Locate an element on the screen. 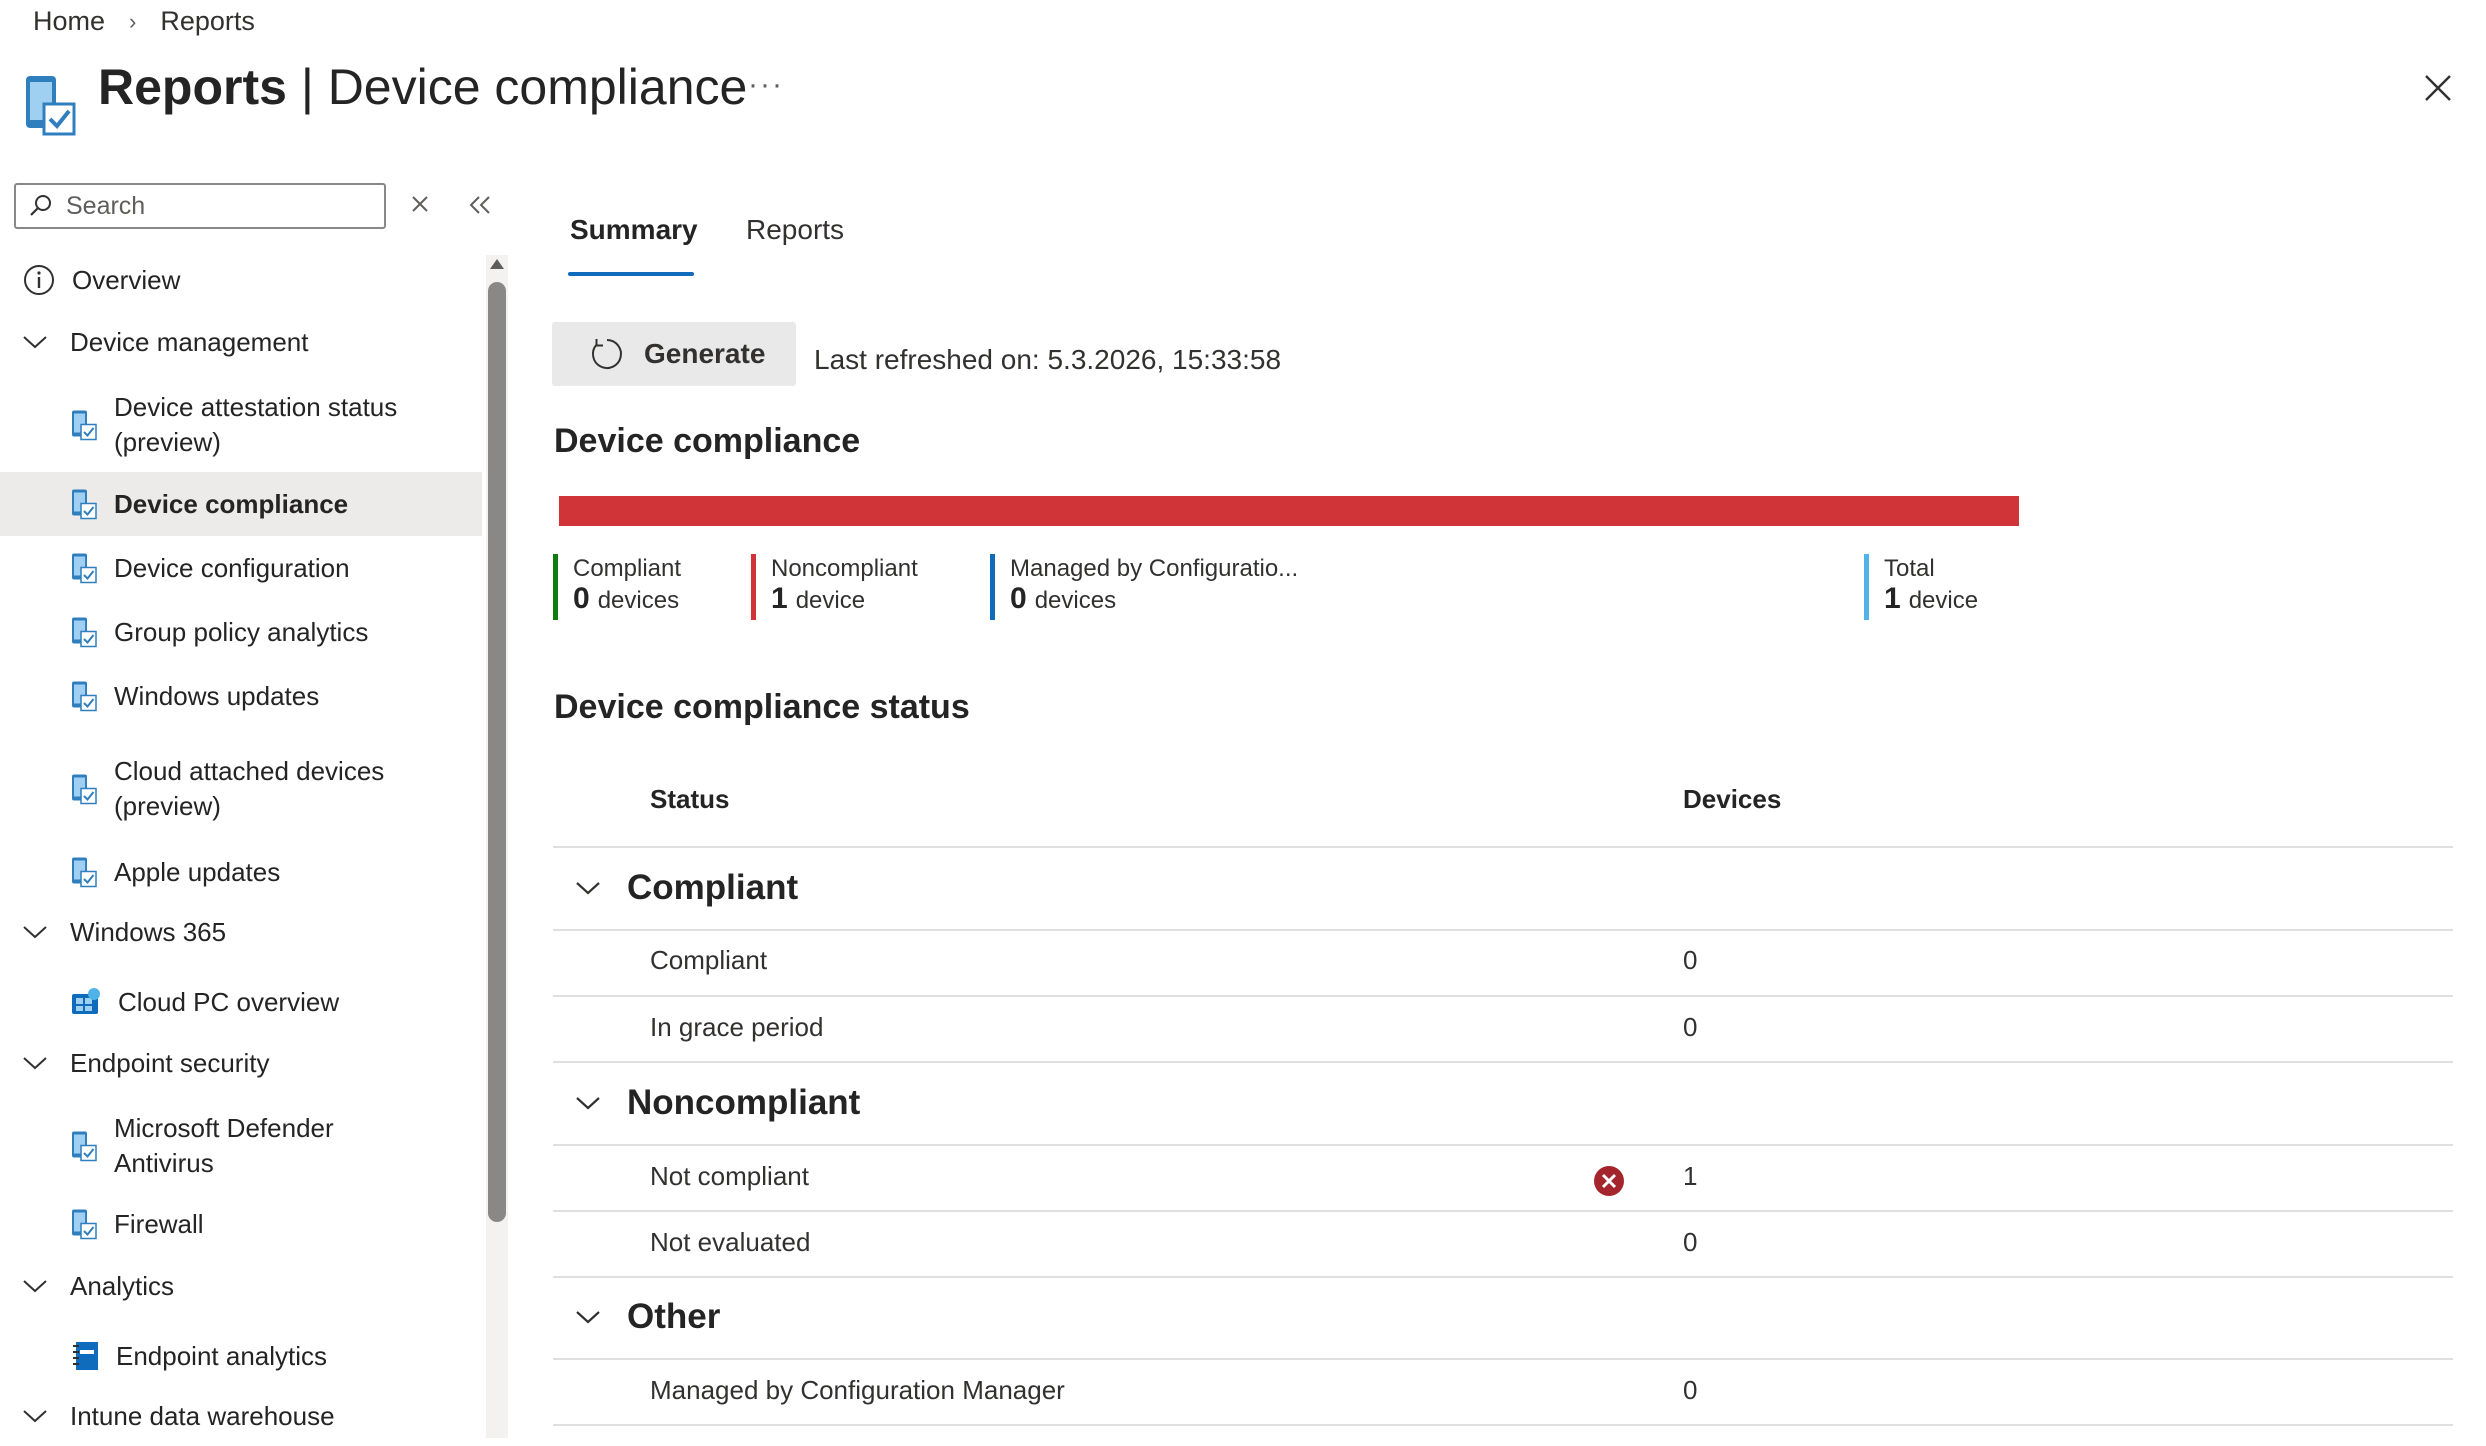  sidebar-item-device-management: Device management is located at coordinates (241, 342).